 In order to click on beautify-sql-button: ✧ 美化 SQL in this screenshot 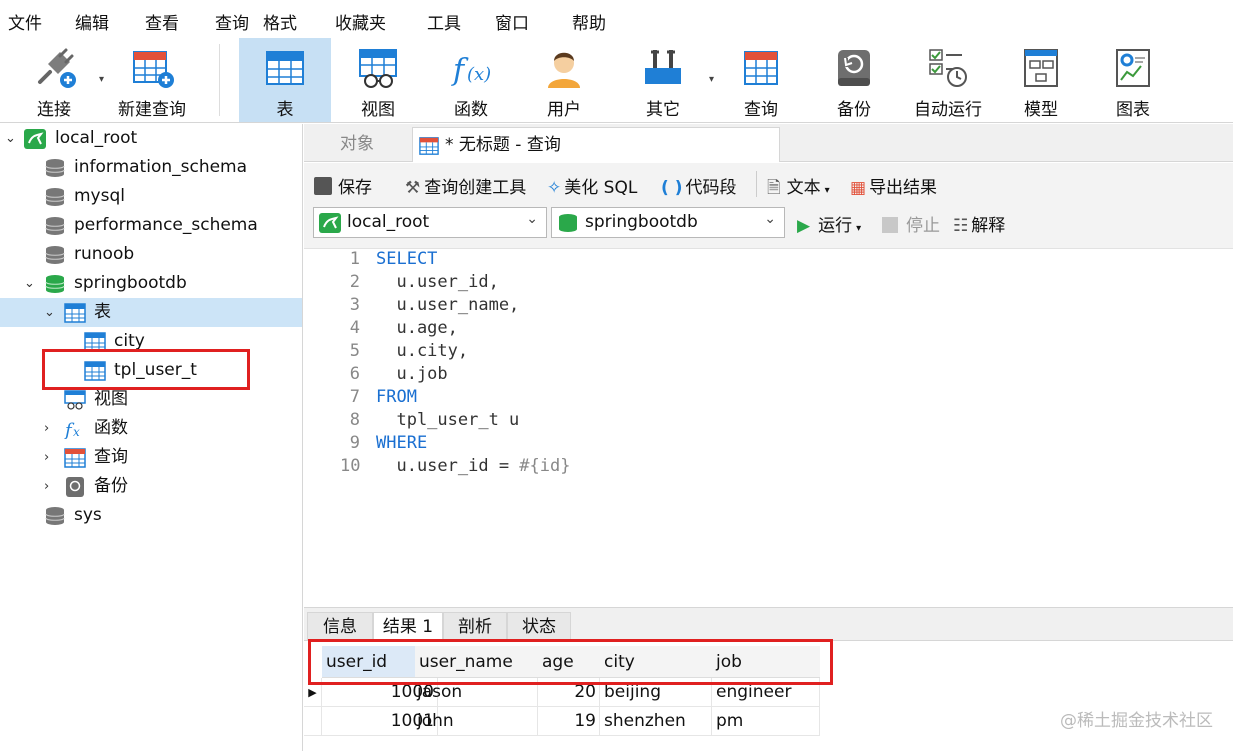, I will do `click(592, 185)`.